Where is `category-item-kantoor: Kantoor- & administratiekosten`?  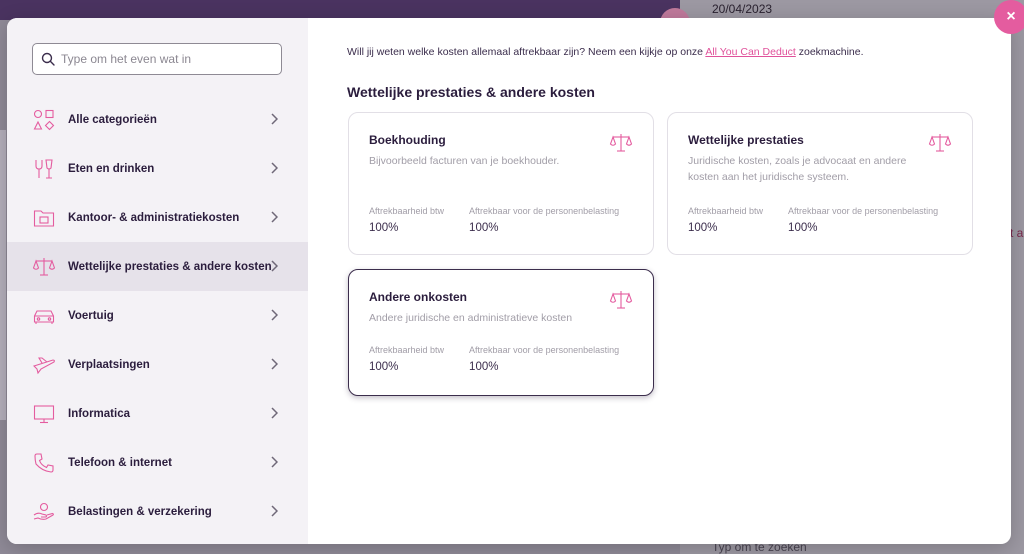
category-item-kantoor: Kantoor- & administratiekosten is located at coordinates (157, 217).